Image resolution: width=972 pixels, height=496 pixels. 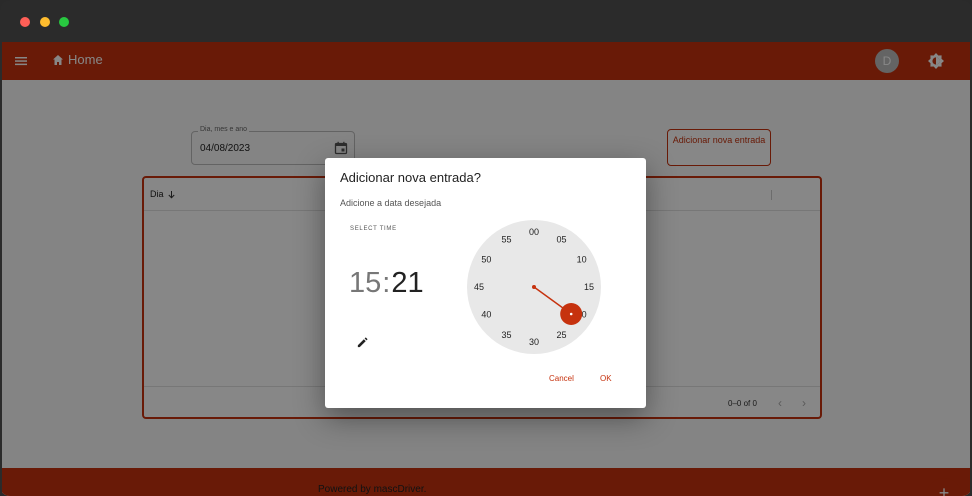 I want to click on clock-label-35: 35, so click(x=506, y=335).